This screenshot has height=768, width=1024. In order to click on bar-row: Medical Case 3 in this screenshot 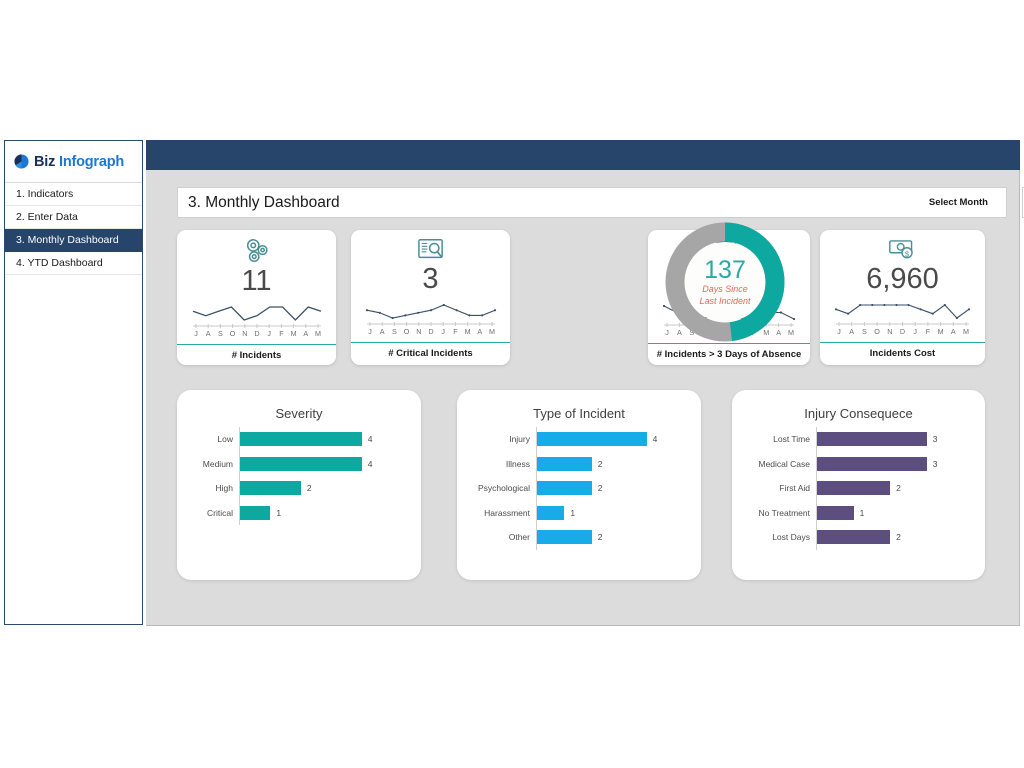, I will do `click(858, 463)`.